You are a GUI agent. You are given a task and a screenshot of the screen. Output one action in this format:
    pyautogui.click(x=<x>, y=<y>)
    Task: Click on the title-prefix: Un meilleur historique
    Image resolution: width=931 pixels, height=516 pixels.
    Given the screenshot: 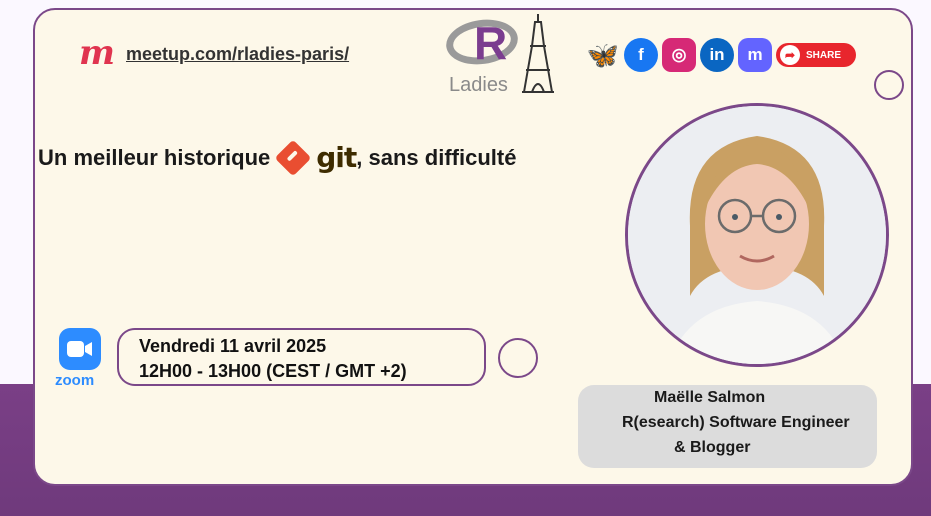 What is the action you would take?
    pyautogui.click(x=154, y=157)
    